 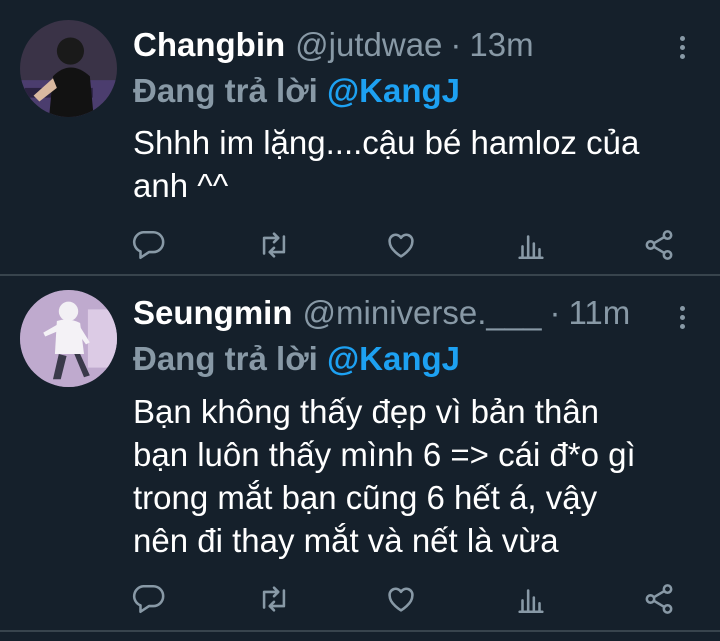 I want to click on tweet-text-line: Bạn không thấy đẹp vì bản thân, so click(x=366, y=411).